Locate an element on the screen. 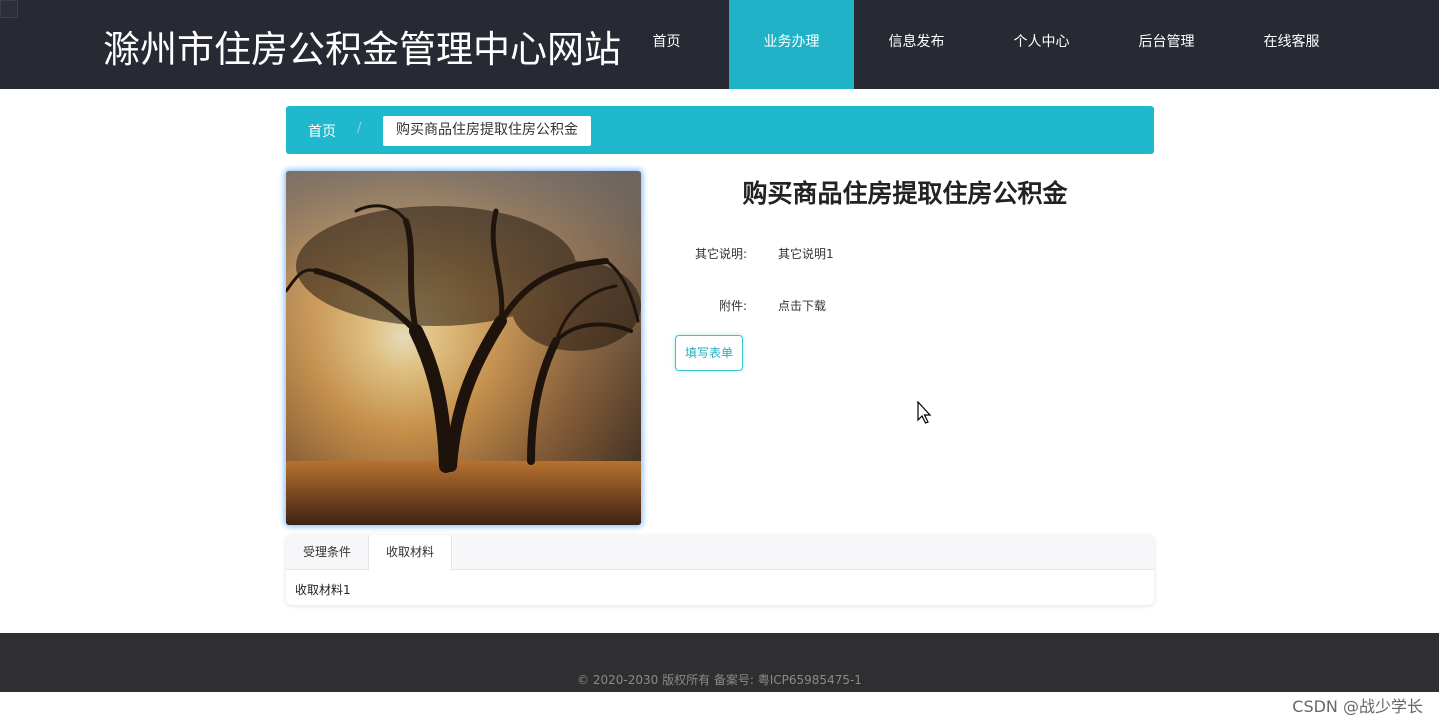 Image resolution: width=1439 pixels, height=722 pixels. tree-sunset-image is located at coordinates (463, 348).